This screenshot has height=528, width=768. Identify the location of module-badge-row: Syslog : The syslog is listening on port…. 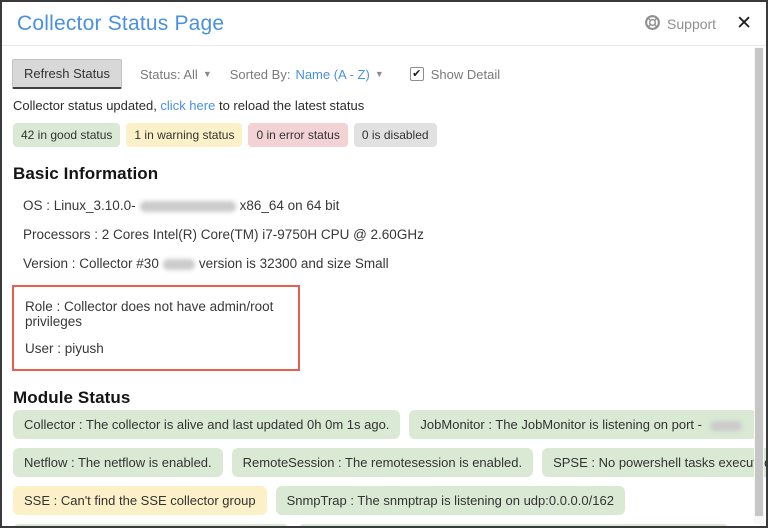
(379, 525).